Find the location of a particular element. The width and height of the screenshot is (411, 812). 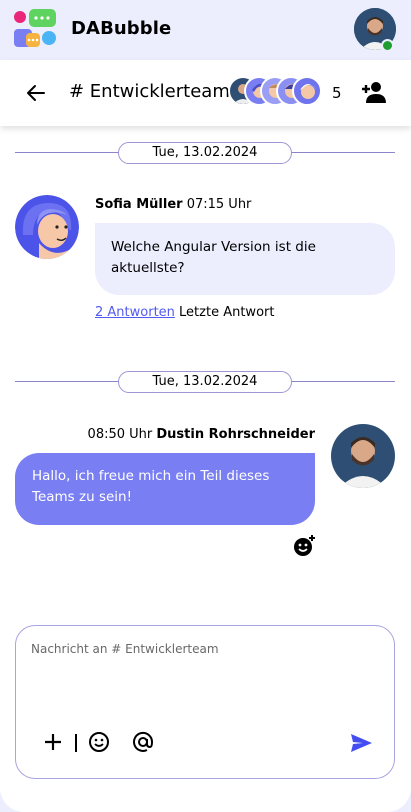

last-reply-label: Letzte Antwort is located at coordinates (227, 312).